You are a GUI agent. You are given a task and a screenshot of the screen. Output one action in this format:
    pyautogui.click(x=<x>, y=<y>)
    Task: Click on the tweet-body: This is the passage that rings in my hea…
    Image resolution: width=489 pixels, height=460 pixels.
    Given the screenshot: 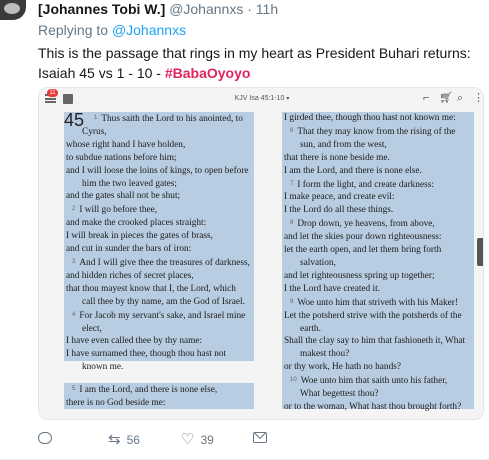 What is the action you would take?
    pyautogui.click(x=254, y=63)
    